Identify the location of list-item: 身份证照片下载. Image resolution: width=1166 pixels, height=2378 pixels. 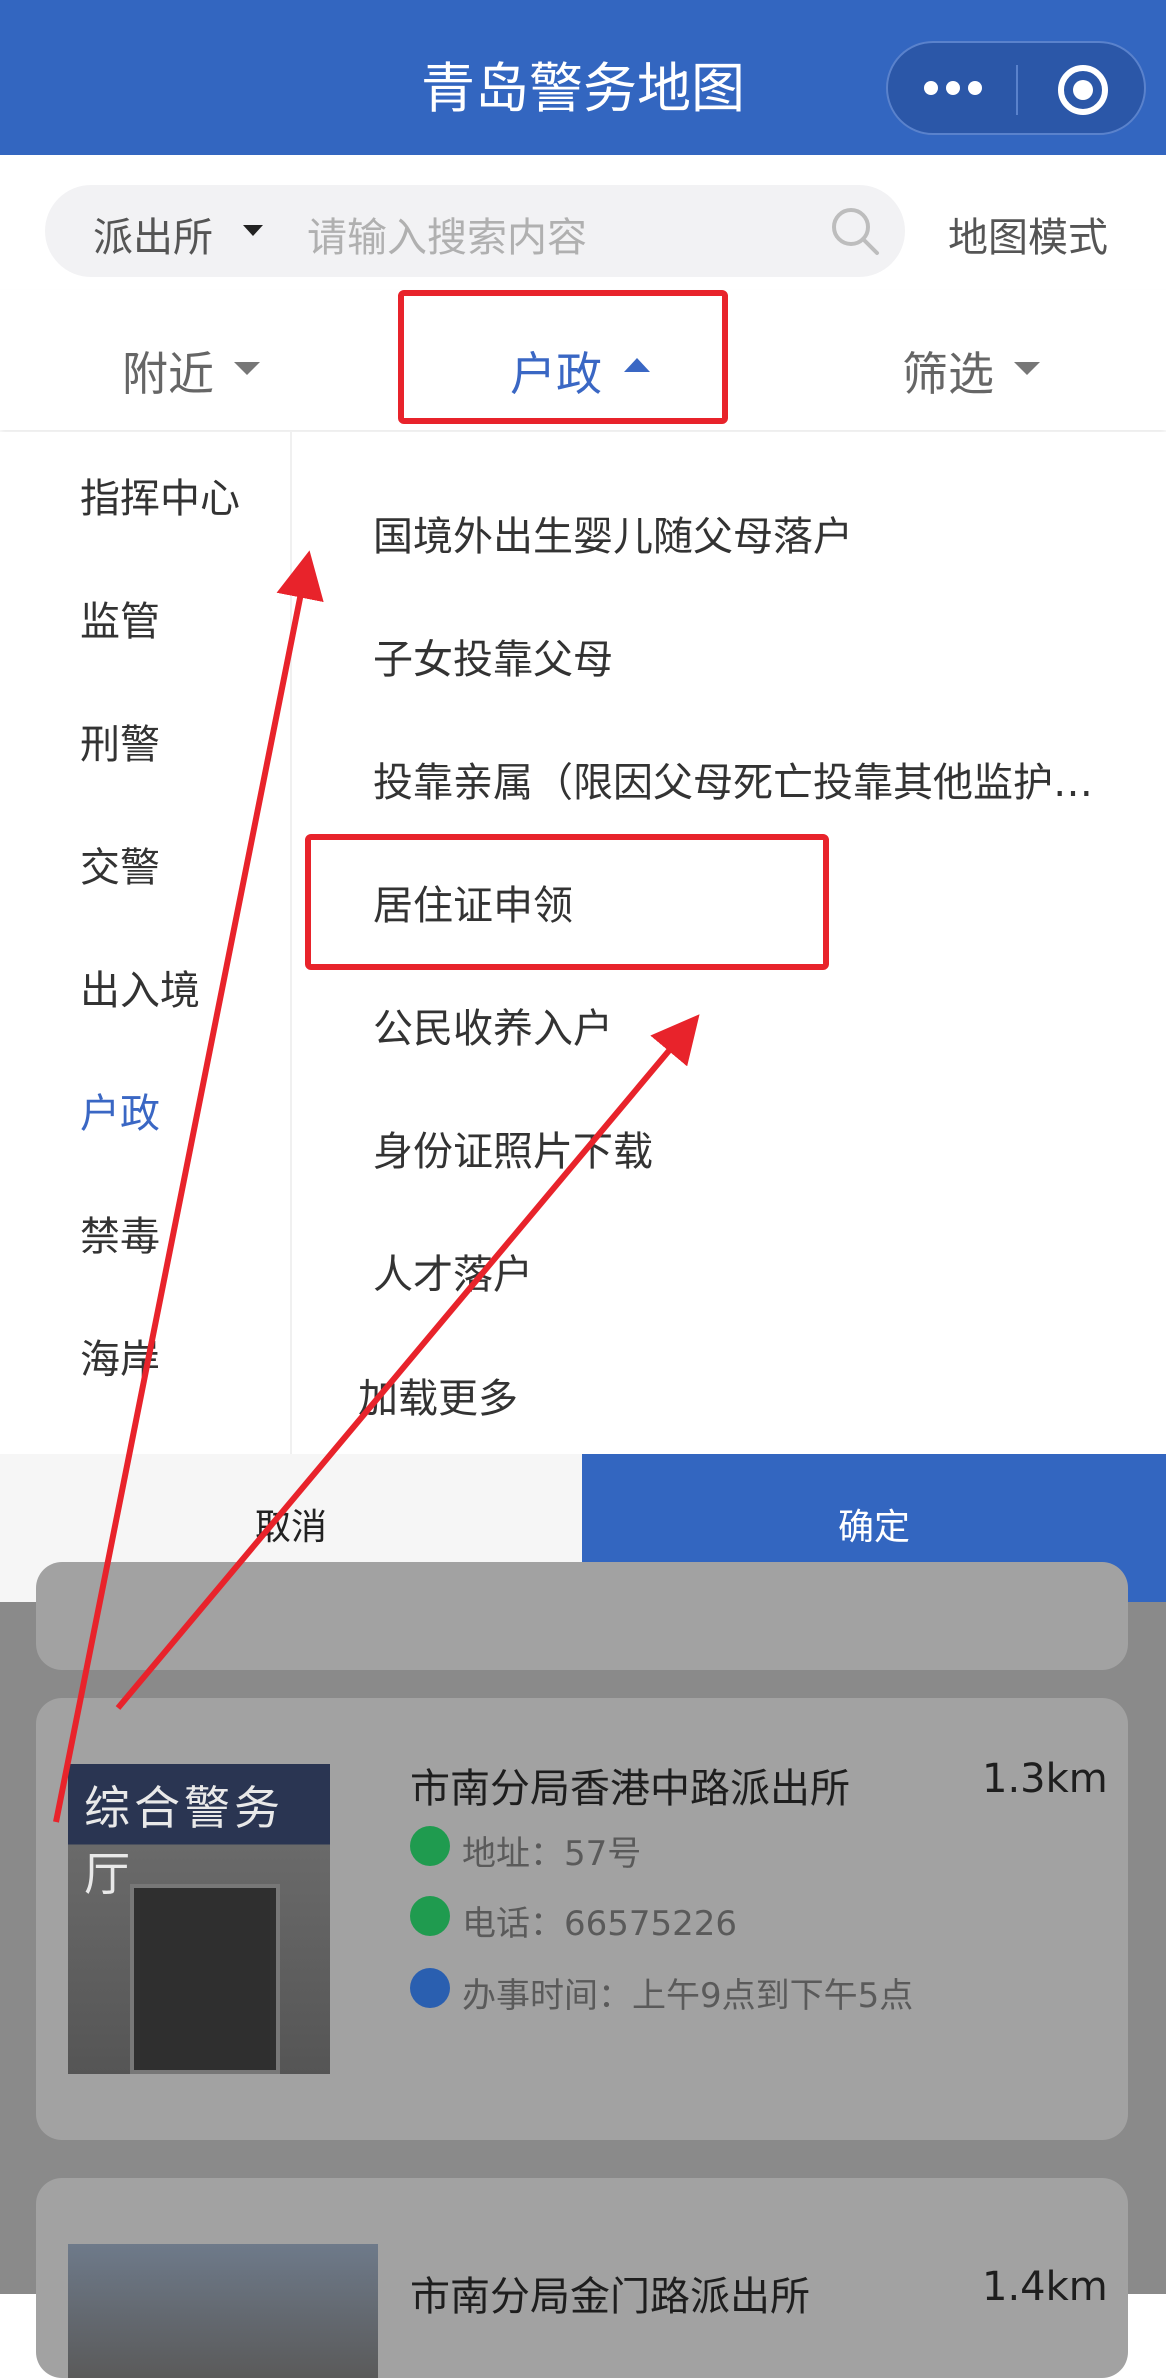
(513, 1148).